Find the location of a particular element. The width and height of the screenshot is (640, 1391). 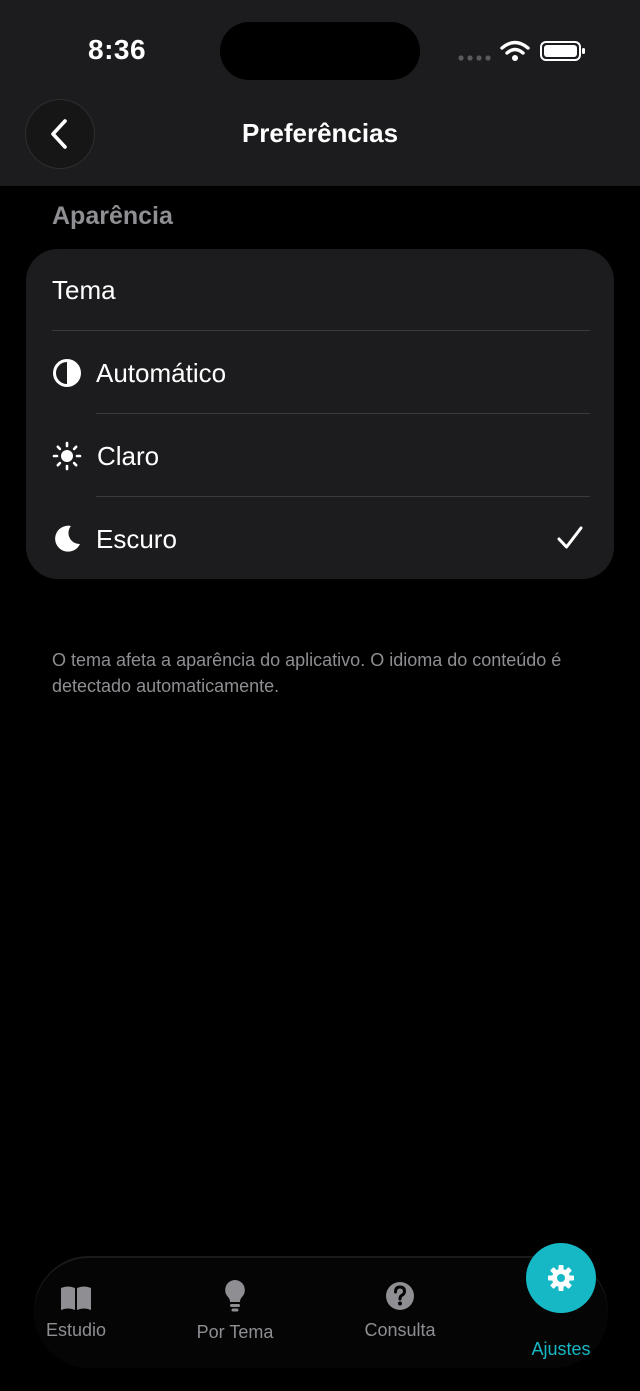

signal-dots-icon is located at coordinates (474, 58).